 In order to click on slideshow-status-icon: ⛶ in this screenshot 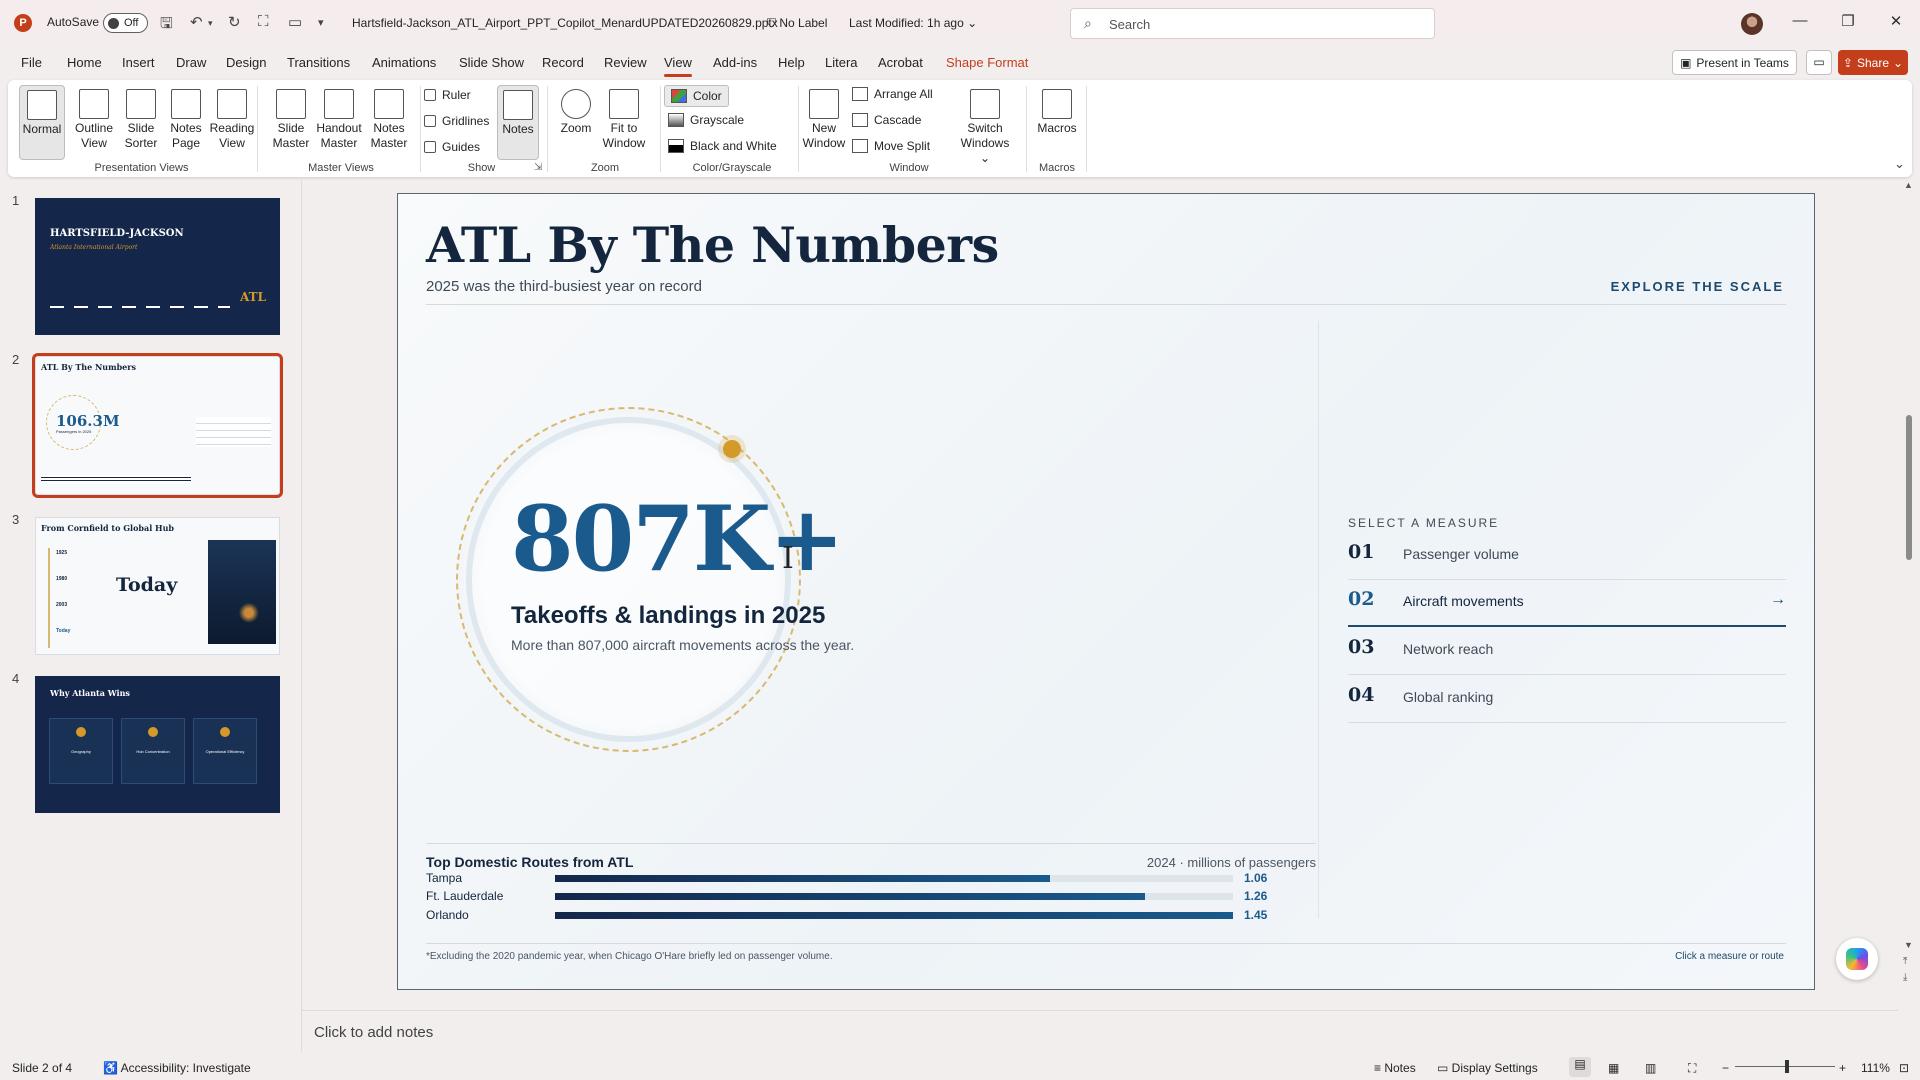, I will do `click(1692, 1068)`.